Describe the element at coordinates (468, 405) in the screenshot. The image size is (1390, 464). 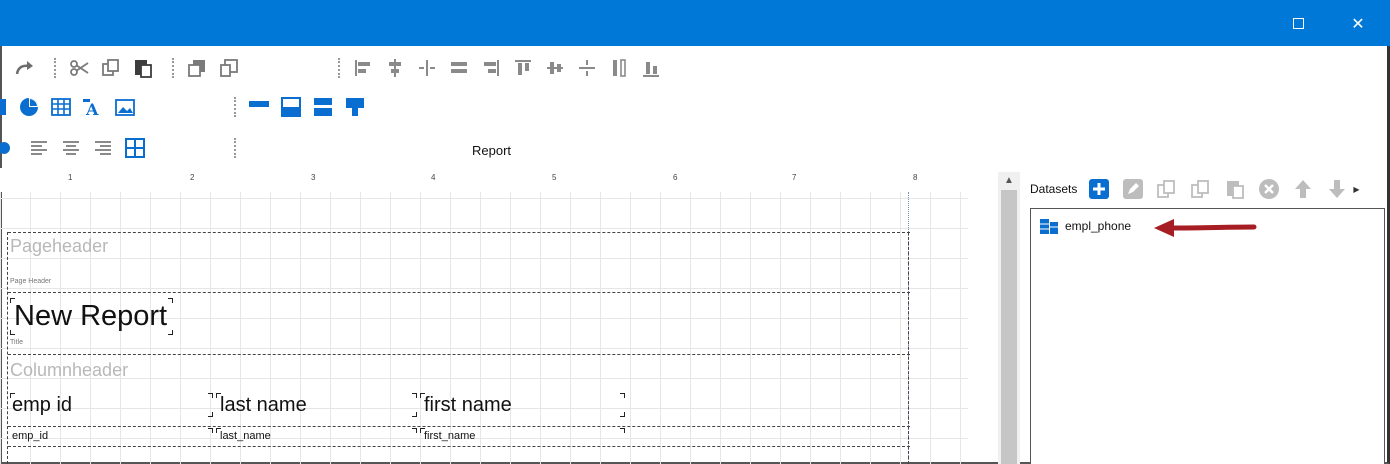
I see `column-header-first-name: first name` at that location.